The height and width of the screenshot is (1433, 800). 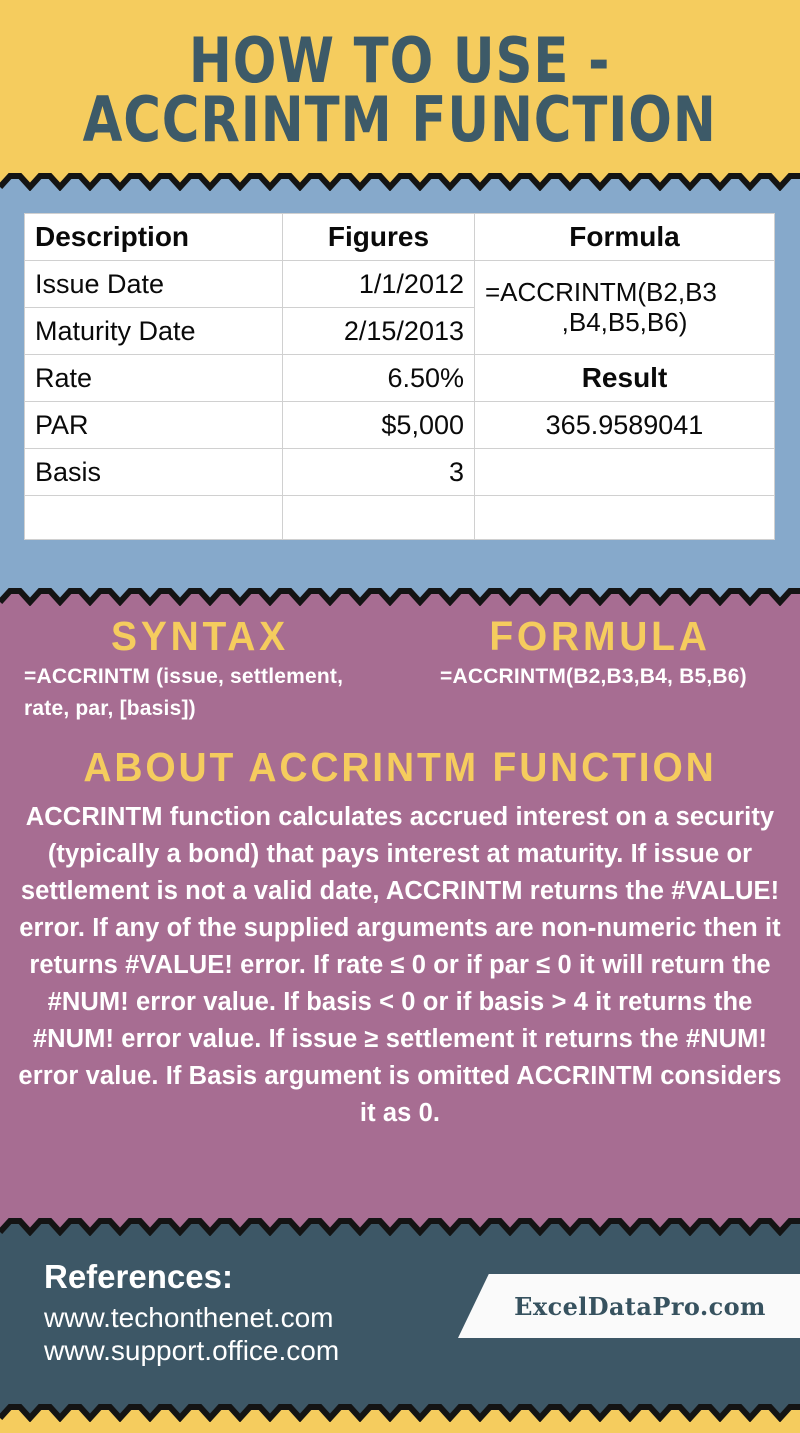 What do you see at coordinates (400, 597) in the screenshot?
I see `zigzag-divider-table` at bounding box center [400, 597].